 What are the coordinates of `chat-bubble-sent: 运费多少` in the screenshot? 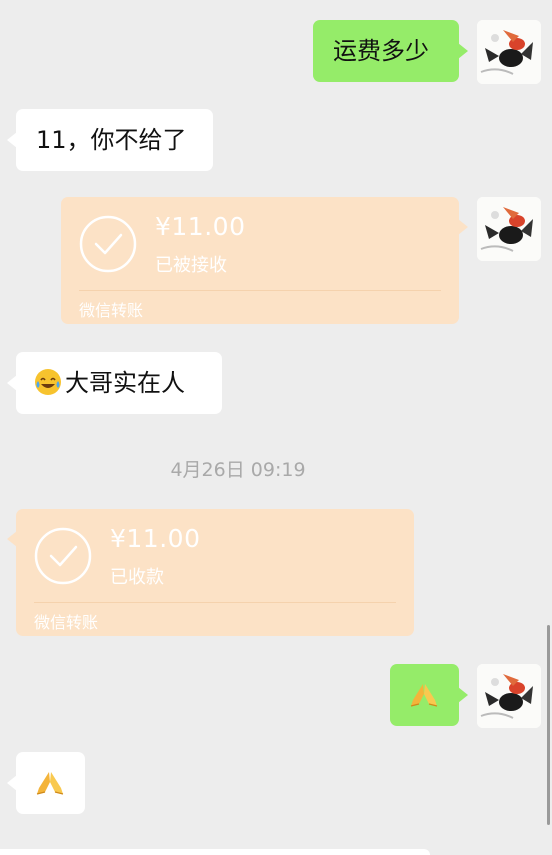 It's located at (390, 51).